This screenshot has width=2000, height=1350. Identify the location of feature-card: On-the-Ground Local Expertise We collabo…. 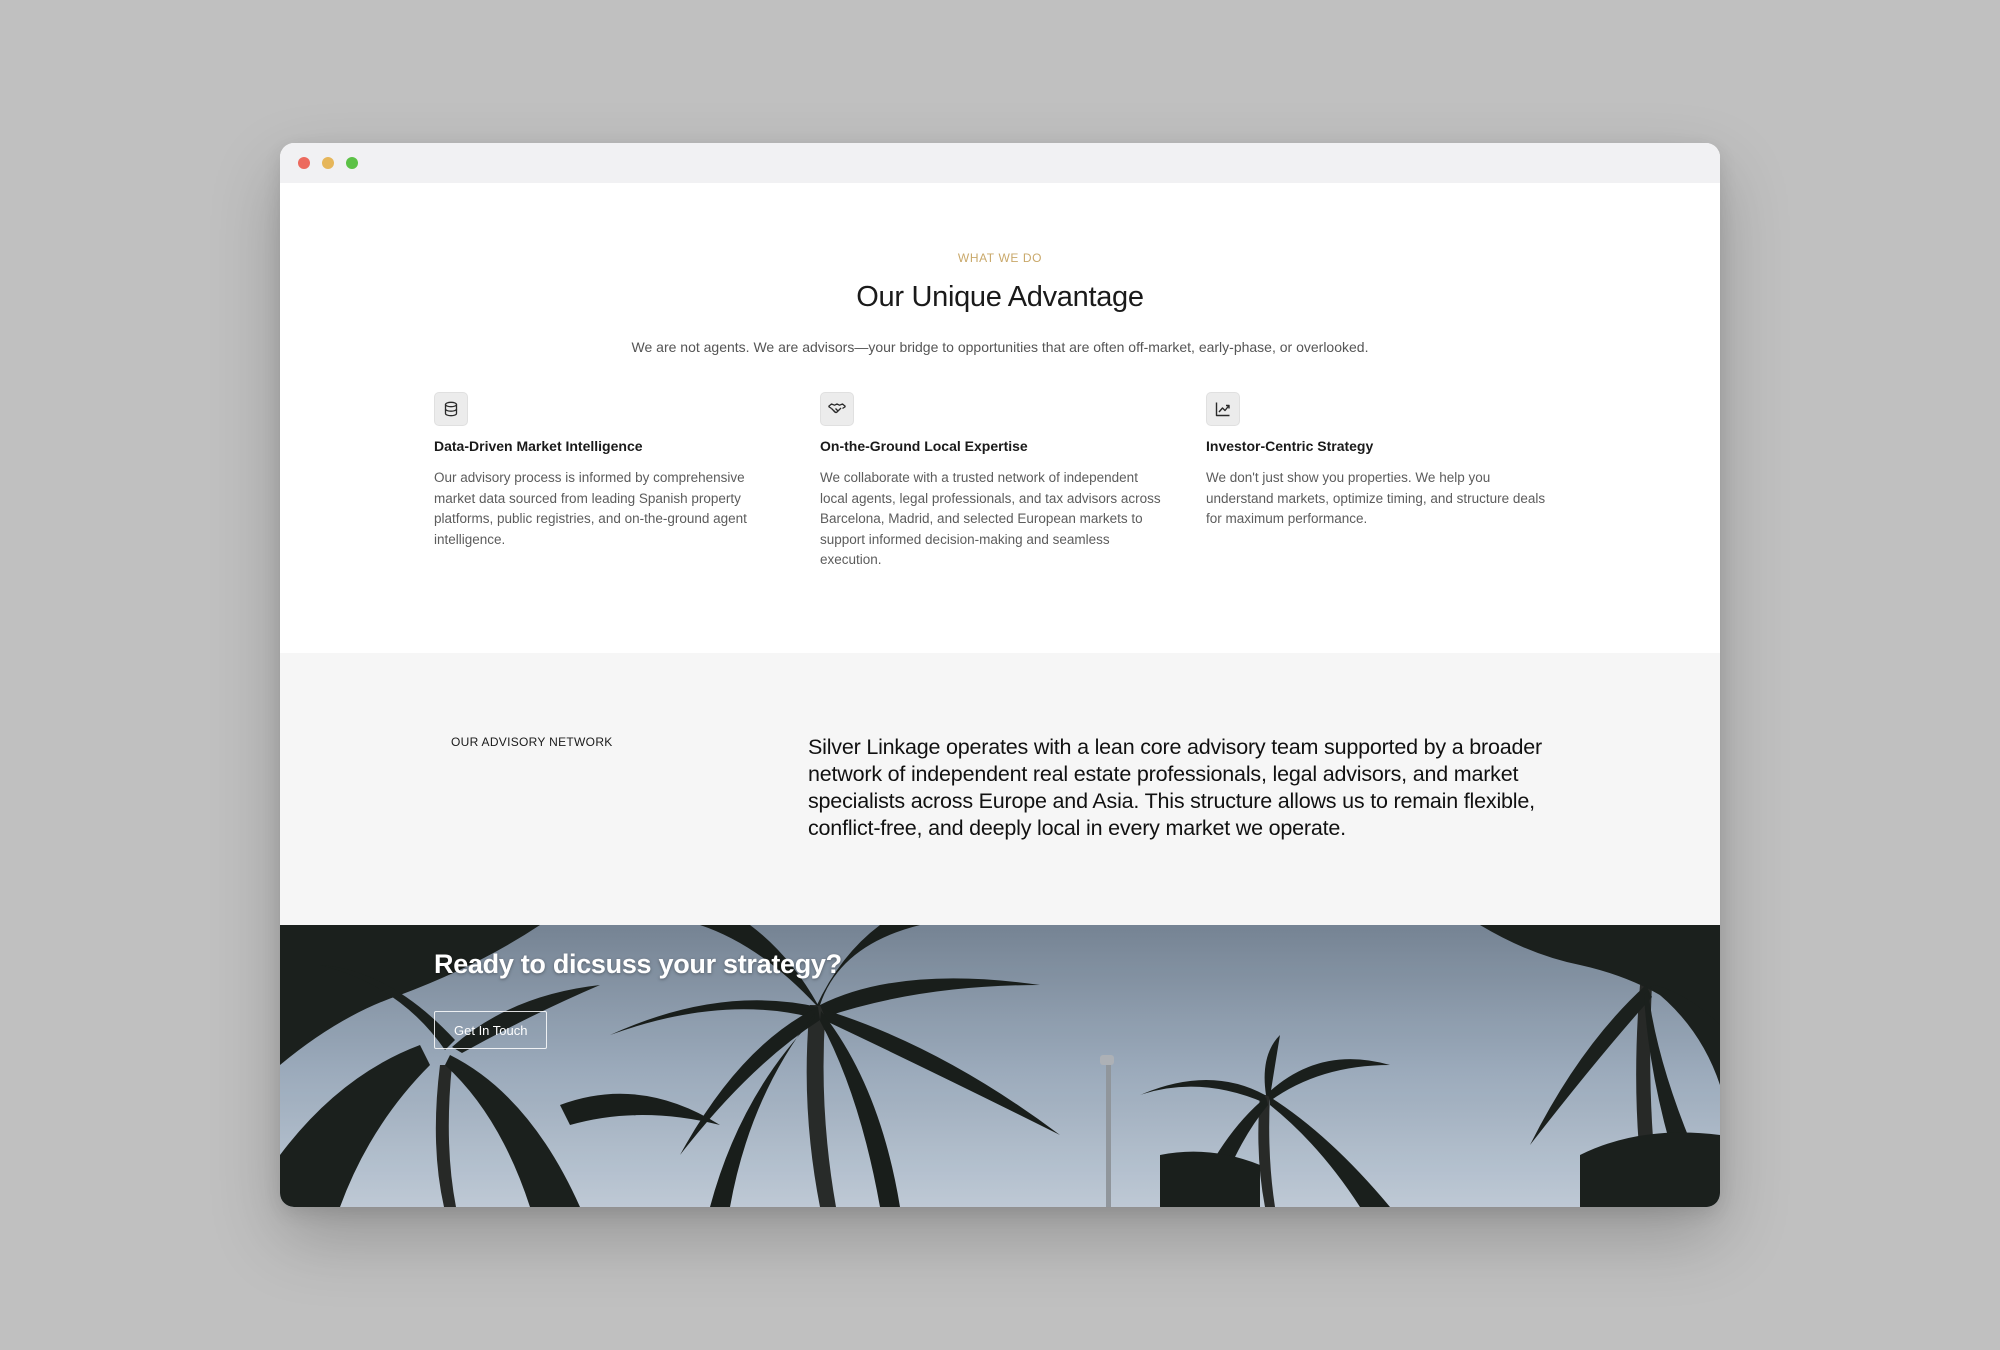
(1013, 481).